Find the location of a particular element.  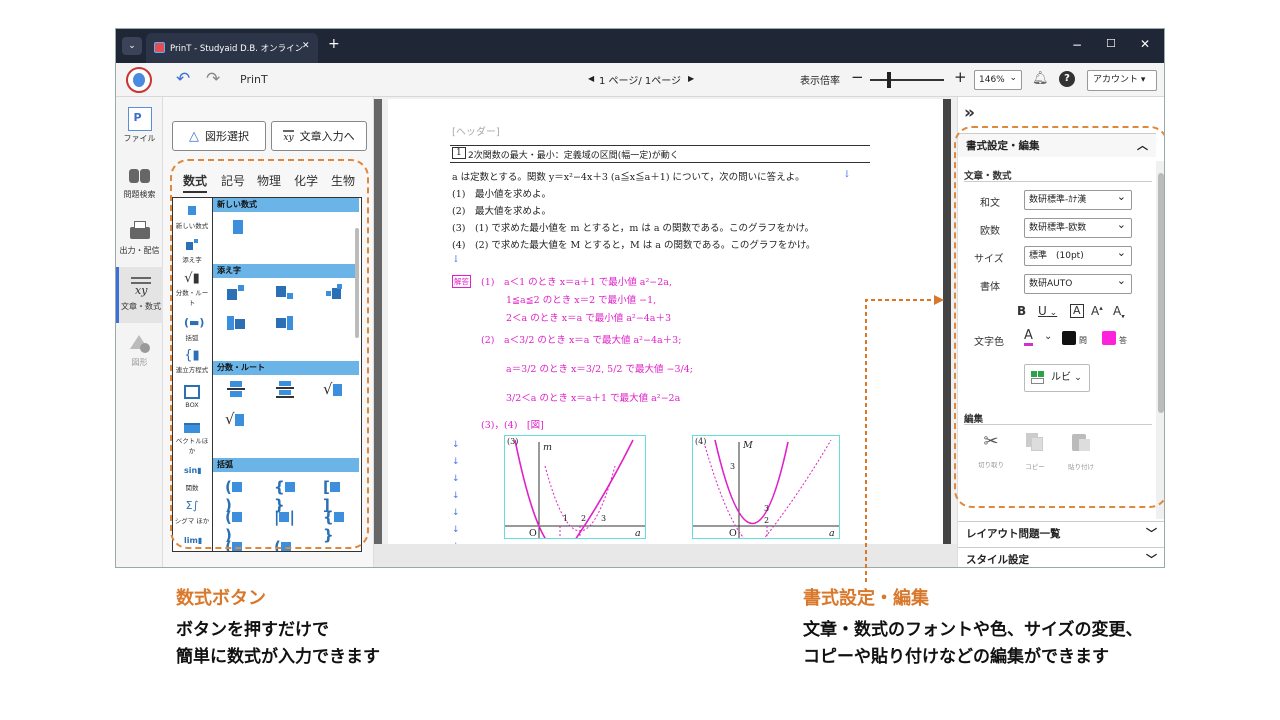

left-nav: P ファイル 問題検索 出力・配信 xy 文章・数式 図形 is located at coordinates (139, 332).